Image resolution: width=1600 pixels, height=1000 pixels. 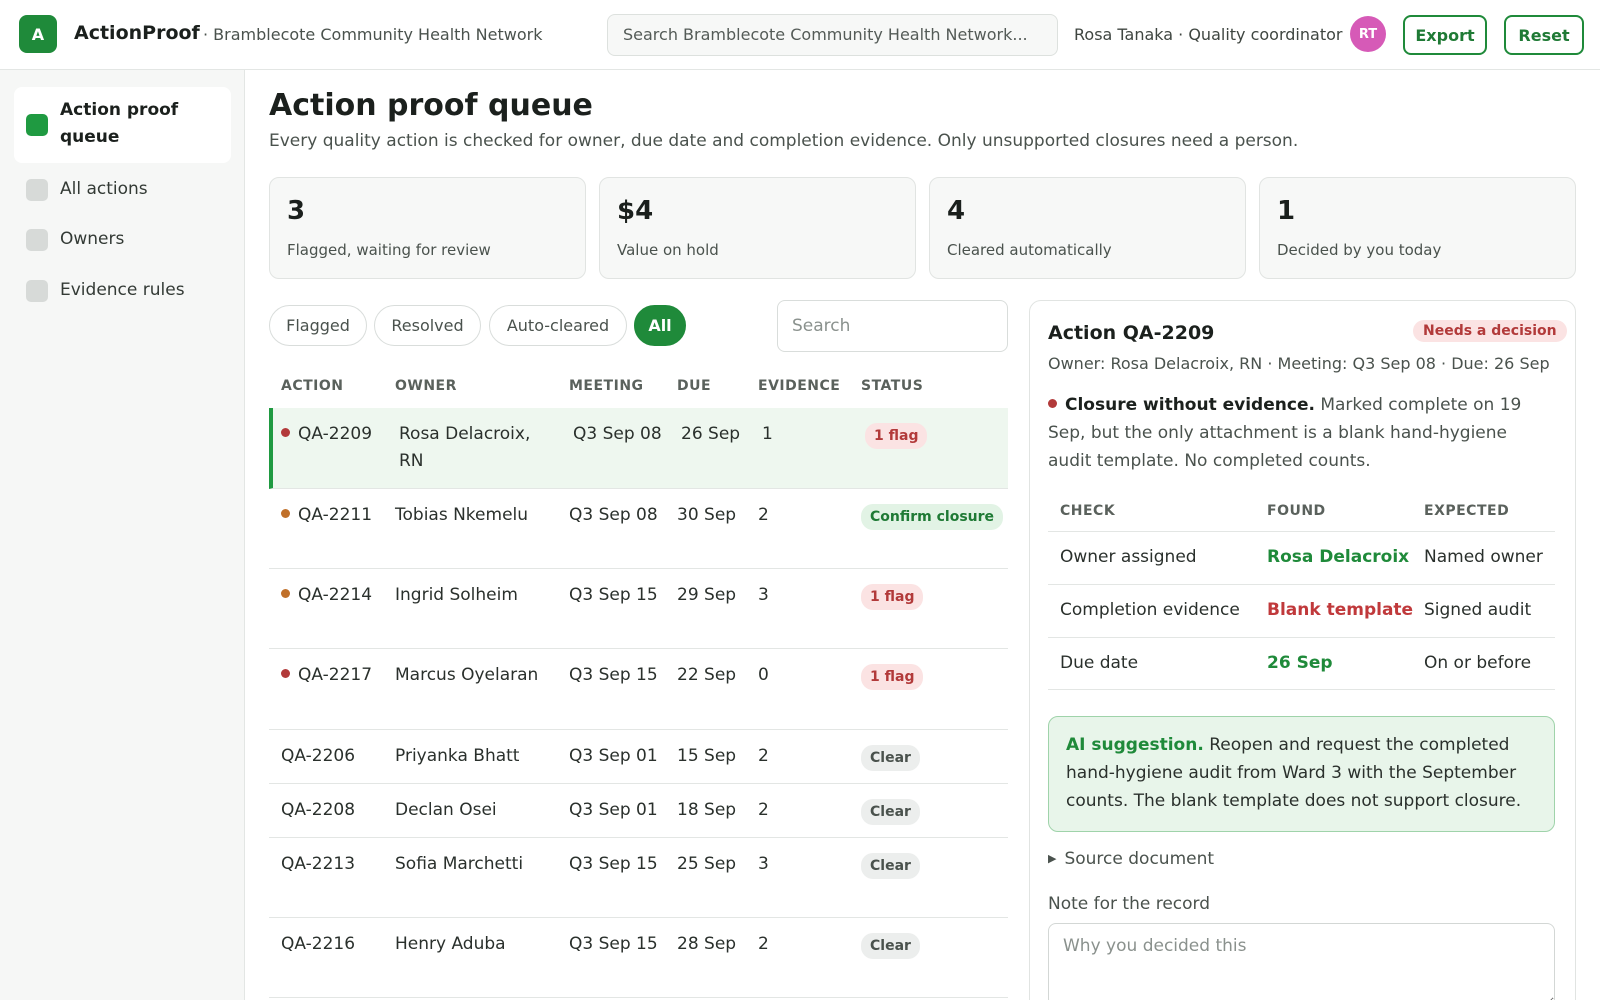 What do you see at coordinates (932, 517) in the screenshot?
I see `status-badge: Confirm closure` at bounding box center [932, 517].